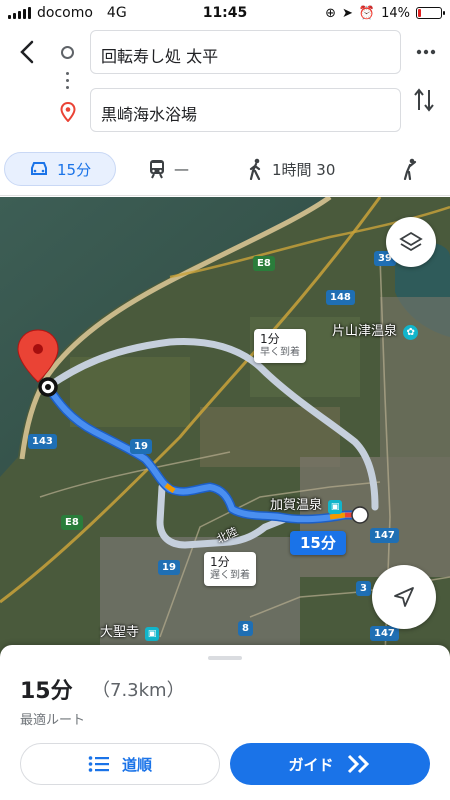  I want to click on origin-field: 回転寿し処 太平, so click(245, 52).